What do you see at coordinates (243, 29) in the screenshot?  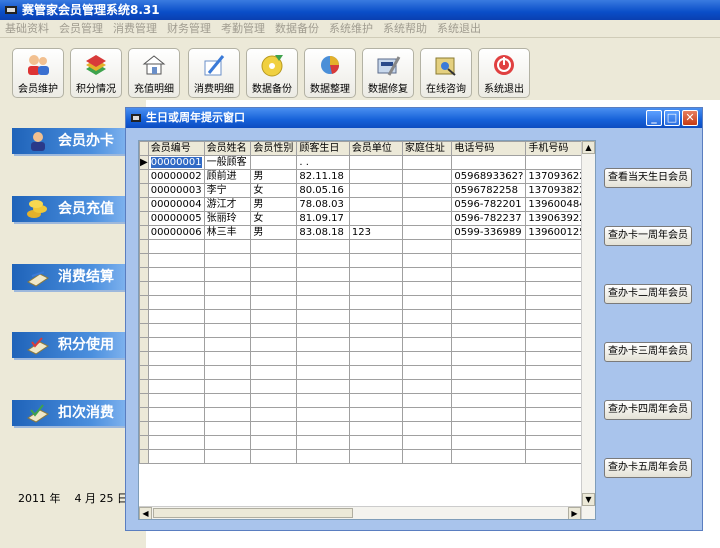 I see `menu-attendance-management: 考勤管理` at bounding box center [243, 29].